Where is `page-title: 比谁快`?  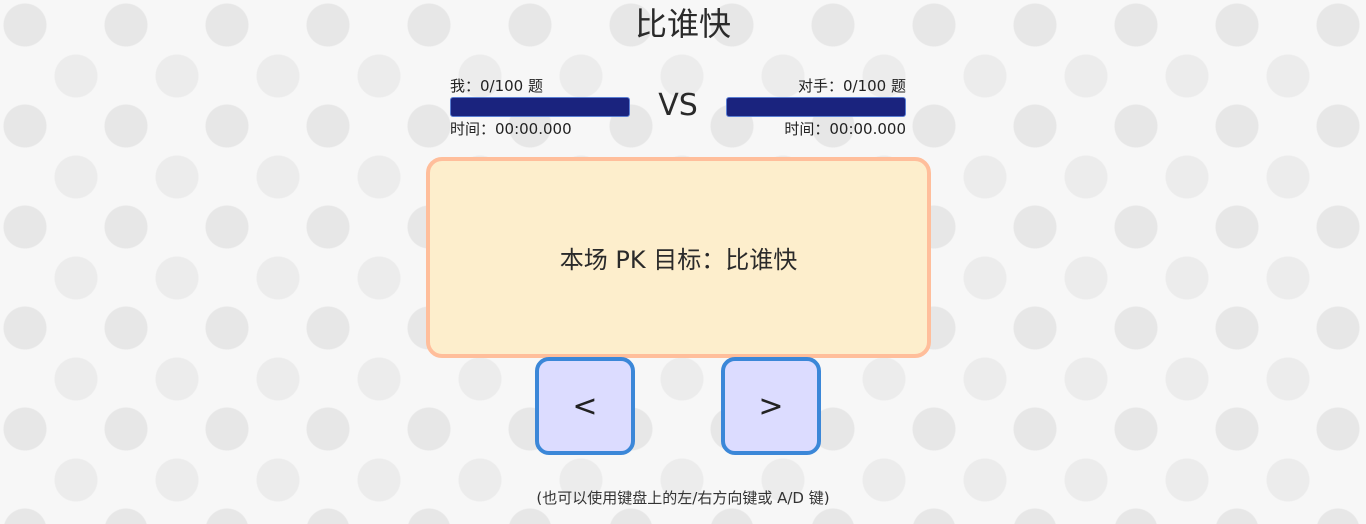 page-title: 比谁快 is located at coordinates (682, 24).